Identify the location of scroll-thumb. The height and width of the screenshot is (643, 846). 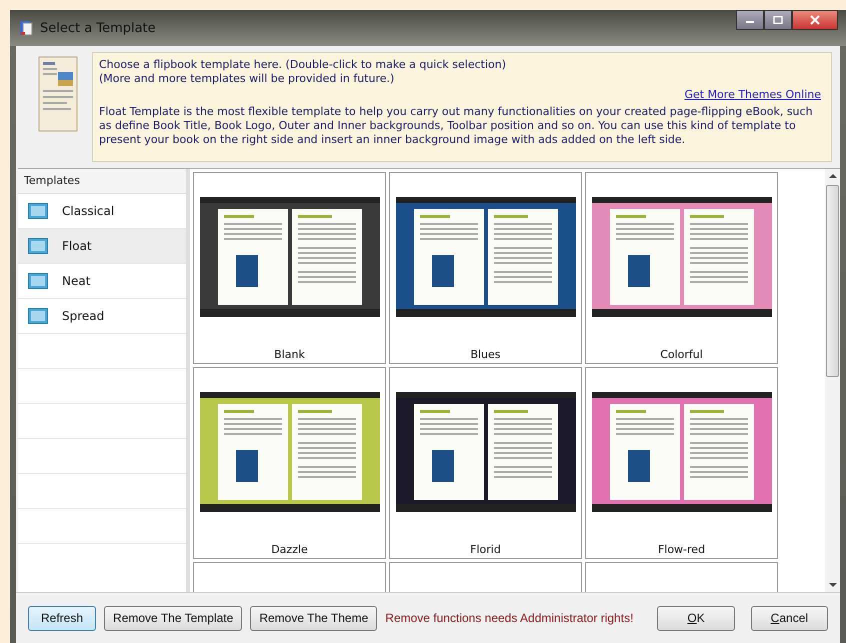
(832, 281).